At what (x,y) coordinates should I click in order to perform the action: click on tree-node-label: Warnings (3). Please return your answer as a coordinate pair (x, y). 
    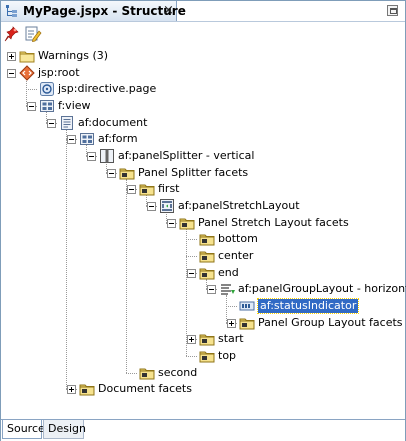
    Looking at the image, I should click on (73, 56).